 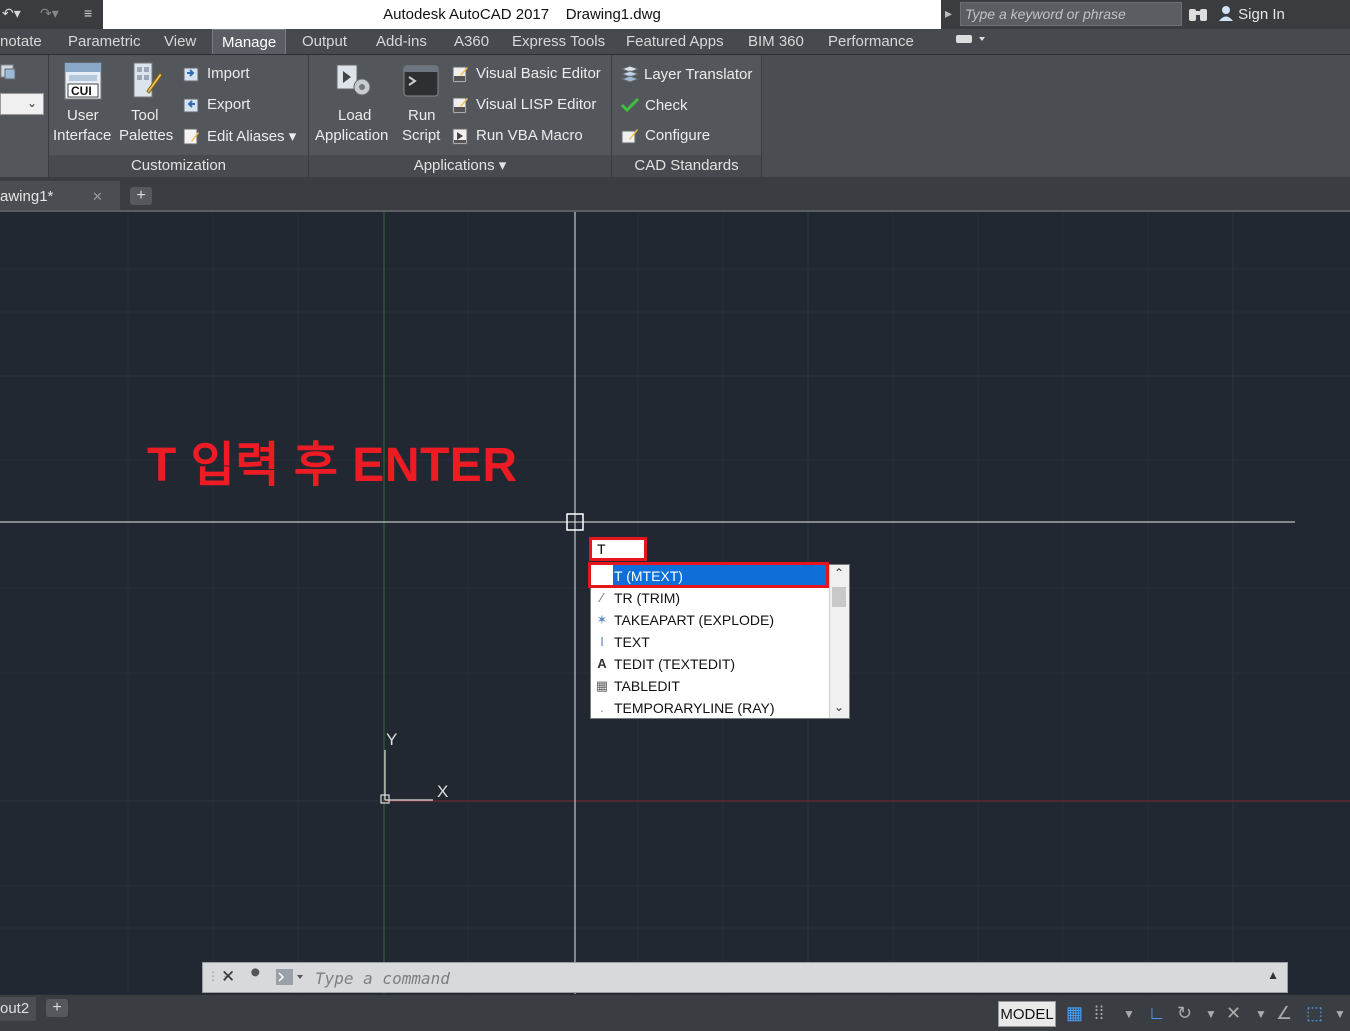 What do you see at coordinates (148, 81) in the screenshot?
I see `tool-palettes-icon` at bounding box center [148, 81].